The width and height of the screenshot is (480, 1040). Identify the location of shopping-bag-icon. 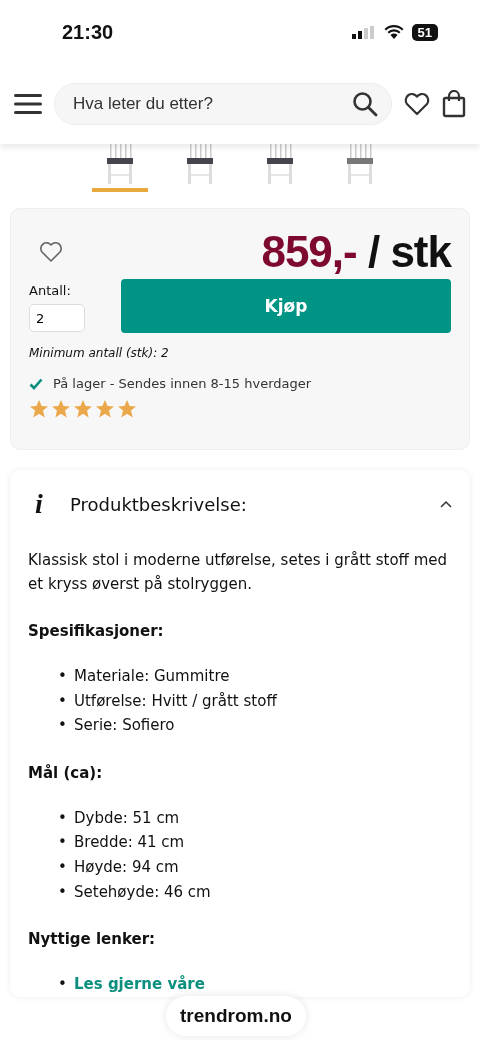
(454, 104).